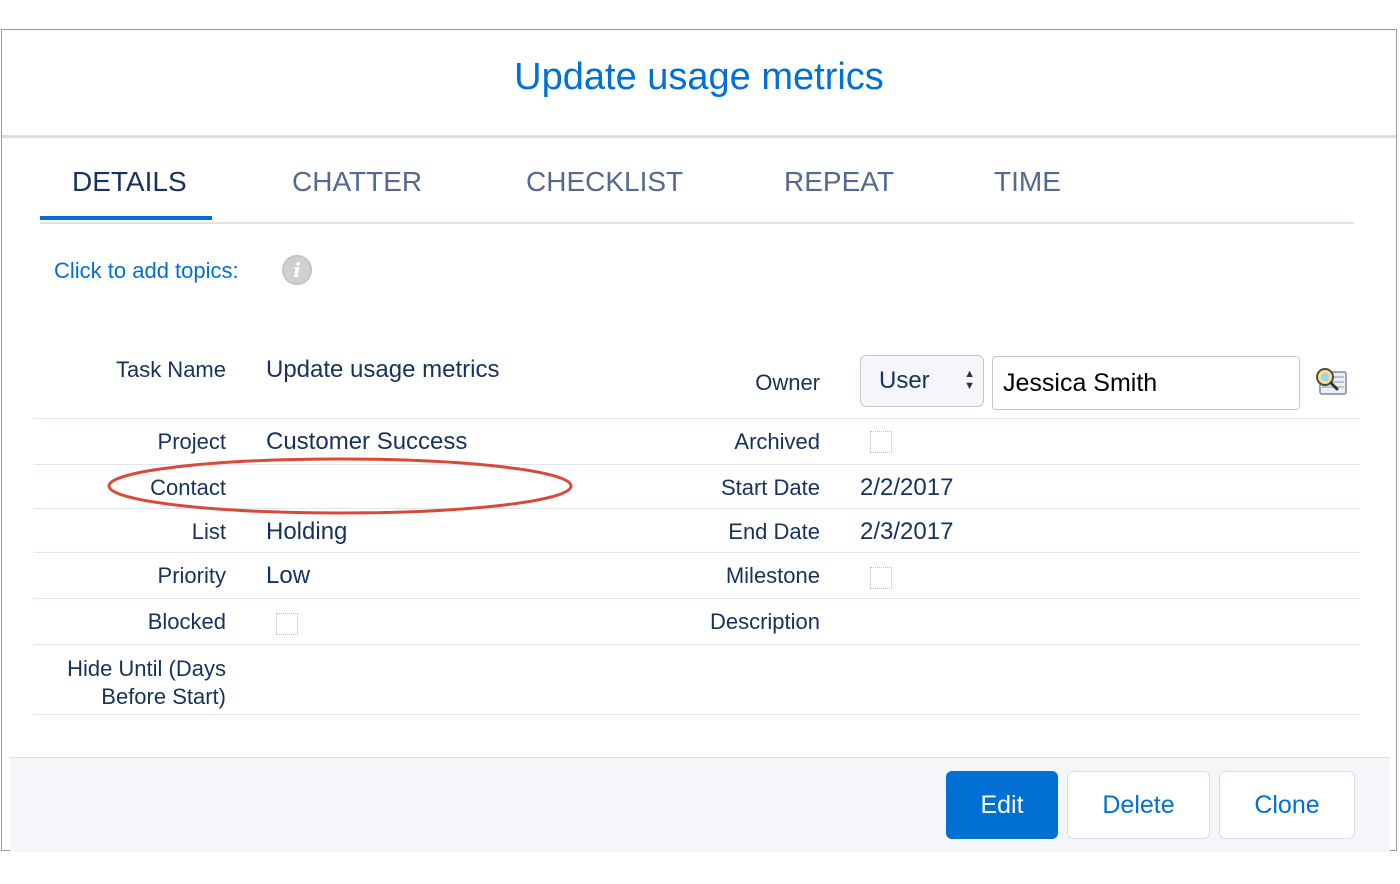 This screenshot has width=1400, height=884. Describe the element at coordinates (383, 369) in the screenshot. I see `task-name-value: Update usage metrics` at that location.